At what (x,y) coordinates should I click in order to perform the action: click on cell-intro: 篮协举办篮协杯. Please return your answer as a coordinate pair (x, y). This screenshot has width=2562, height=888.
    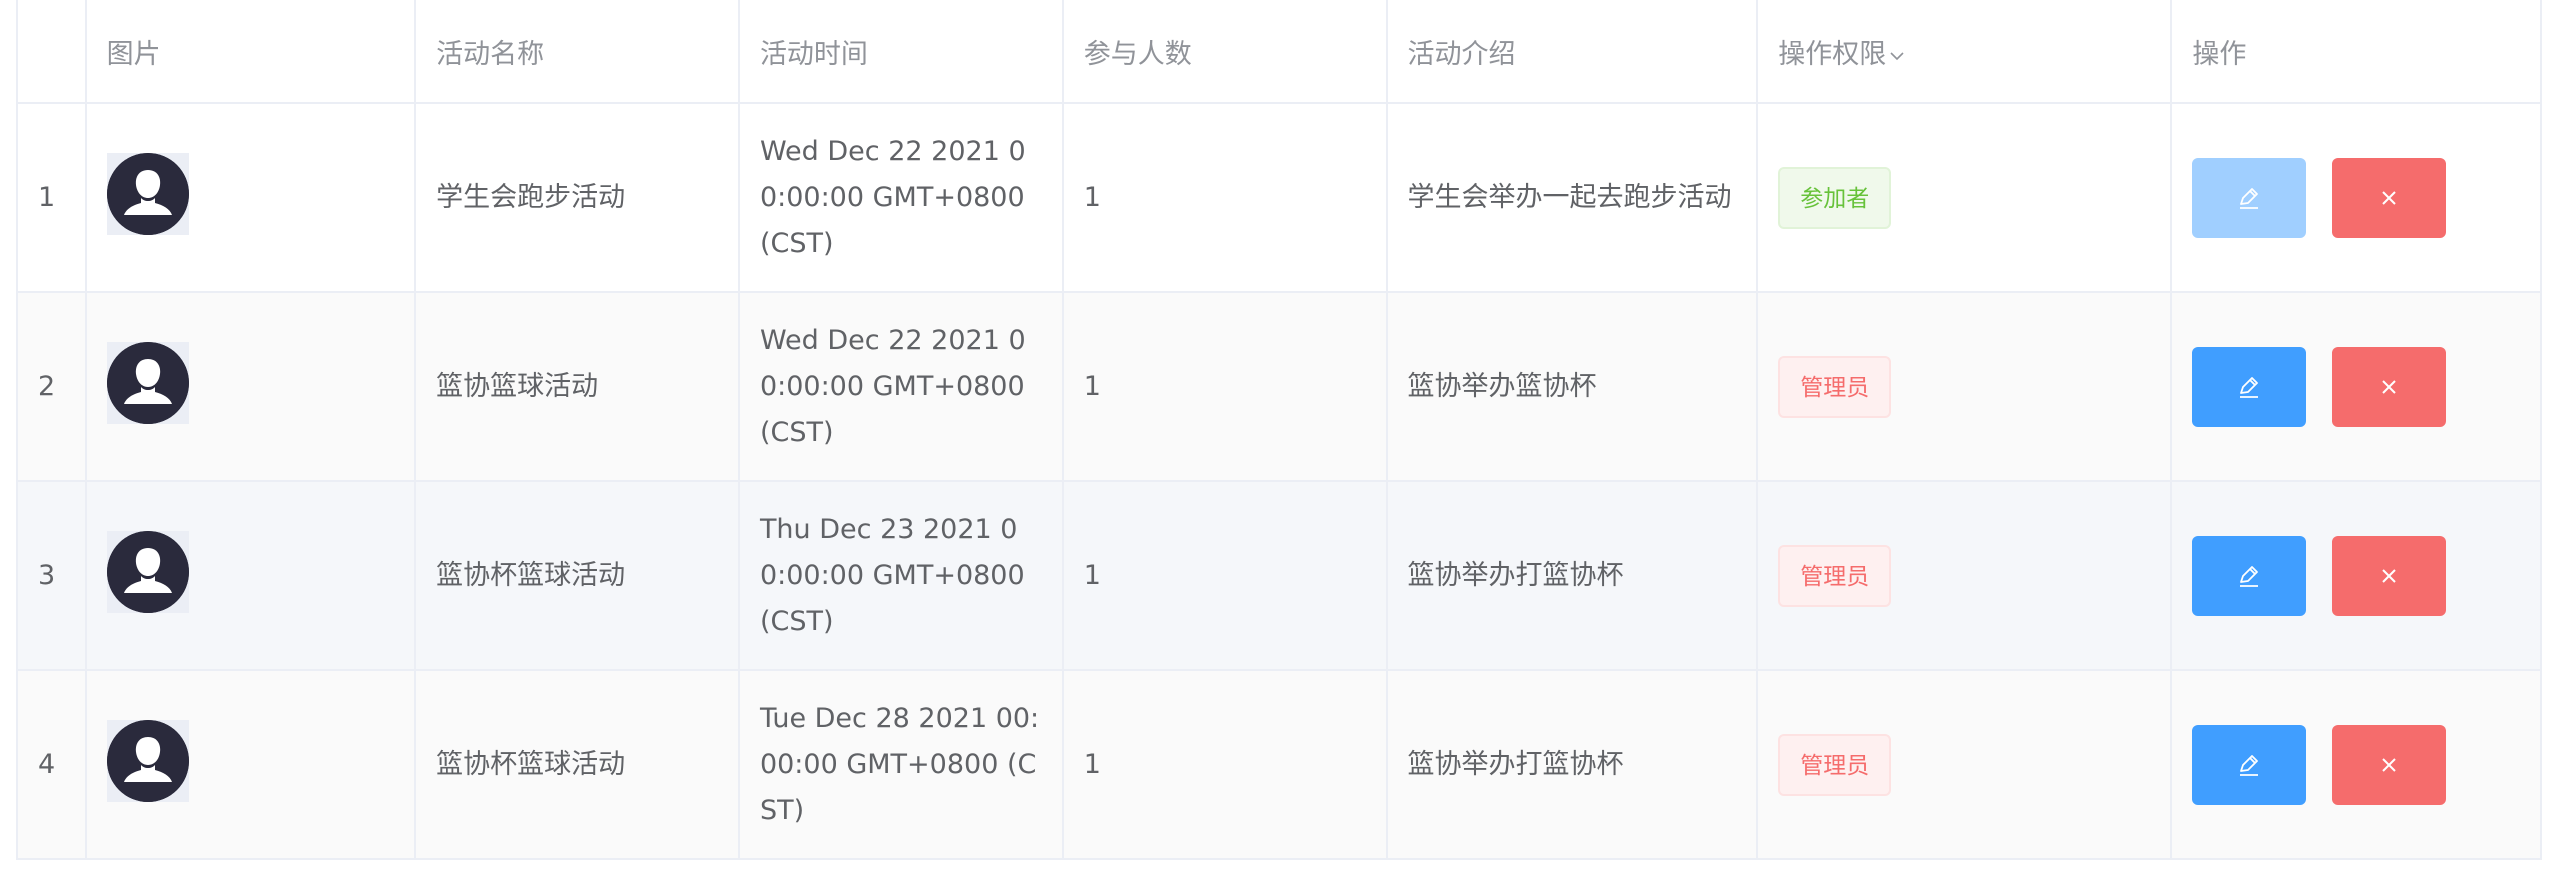
    Looking at the image, I should click on (1572, 387).